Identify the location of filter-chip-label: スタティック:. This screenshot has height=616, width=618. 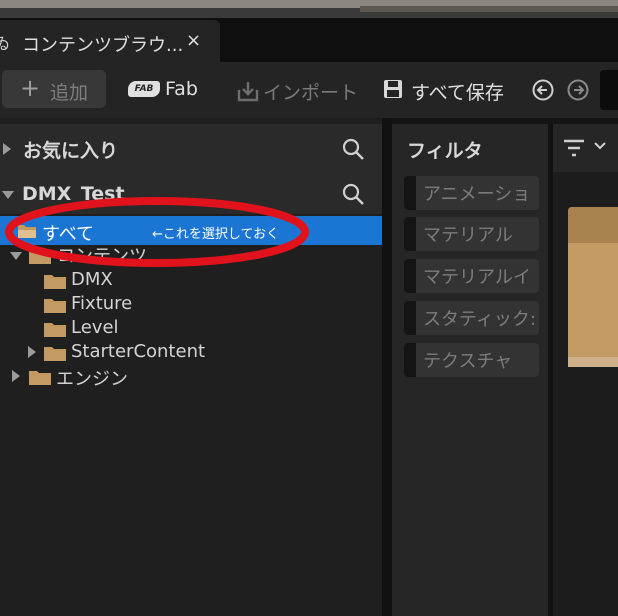
(479, 319).